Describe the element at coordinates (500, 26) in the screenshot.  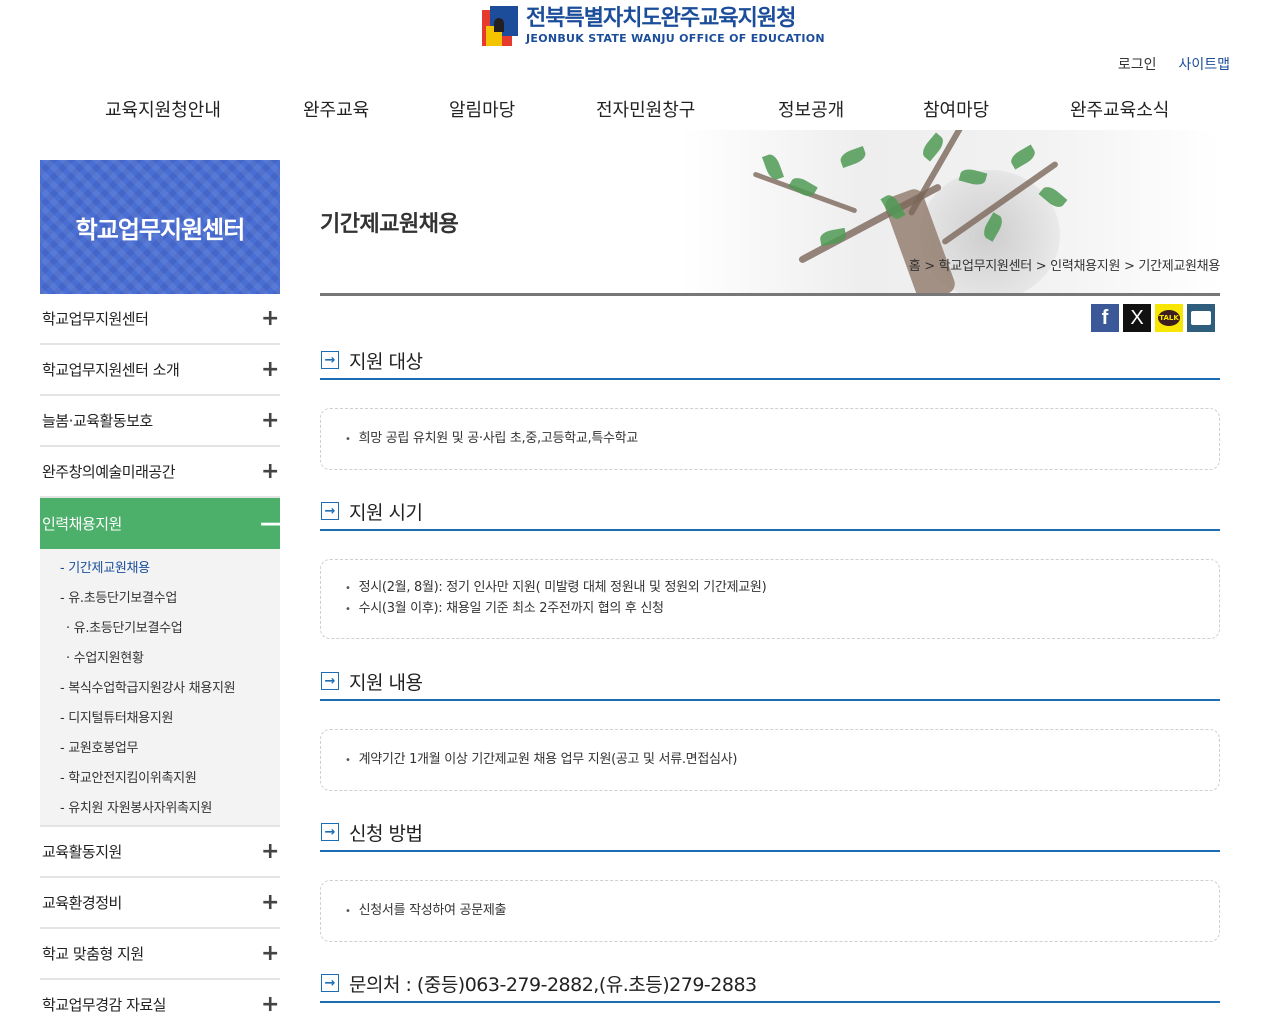
I see `logo-emblem-icon` at that location.